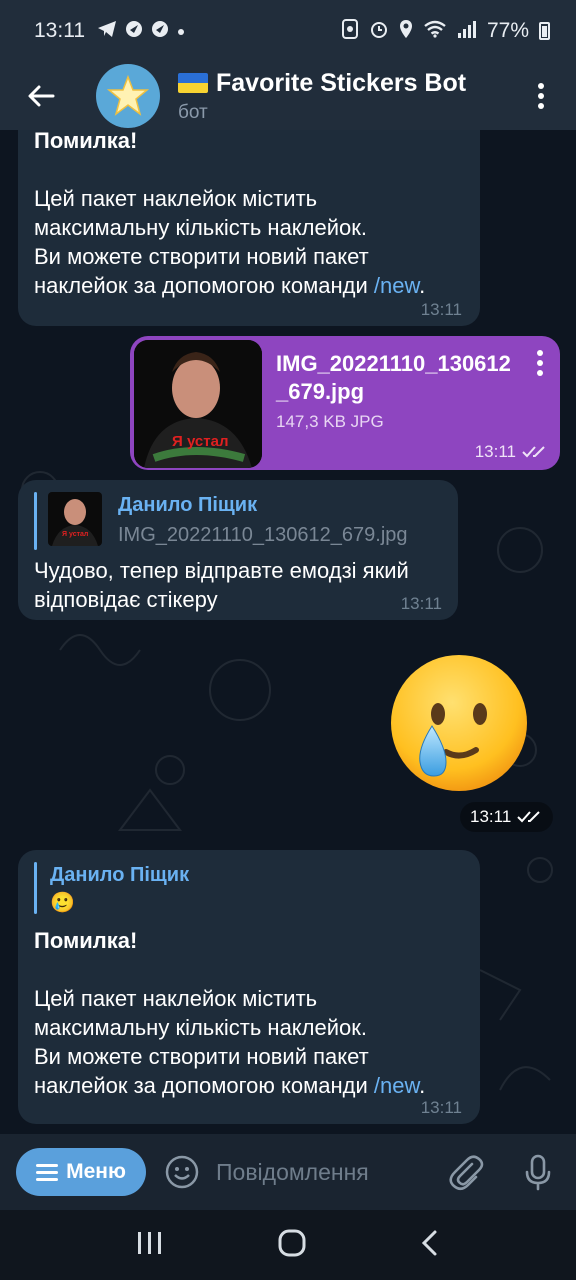 The width and height of the screenshot is (576, 1280). Describe the element at coordinates (435, 31) in the screenshot. I see `wifi-icon` at that location.